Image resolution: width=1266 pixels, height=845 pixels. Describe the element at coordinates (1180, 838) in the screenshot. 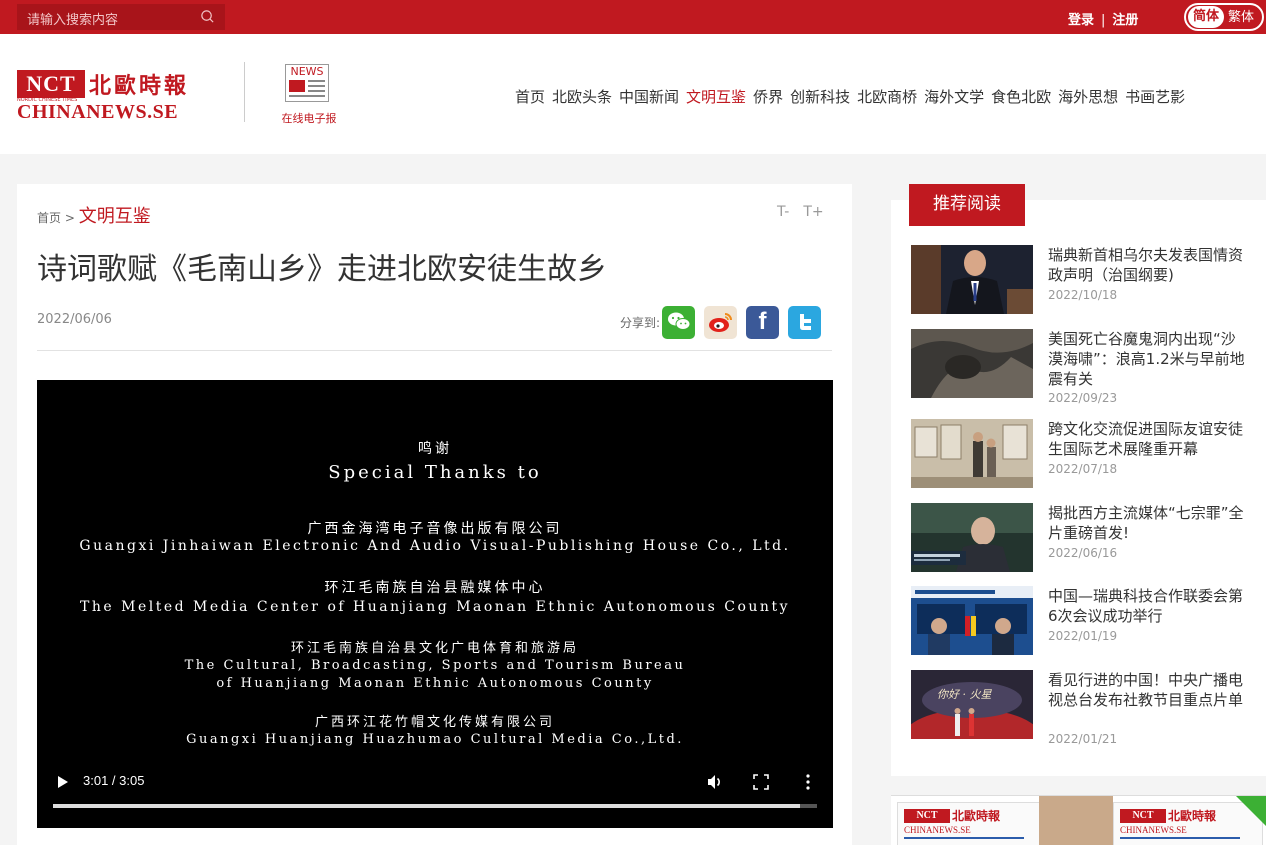

I see `paper-rule` at that location.